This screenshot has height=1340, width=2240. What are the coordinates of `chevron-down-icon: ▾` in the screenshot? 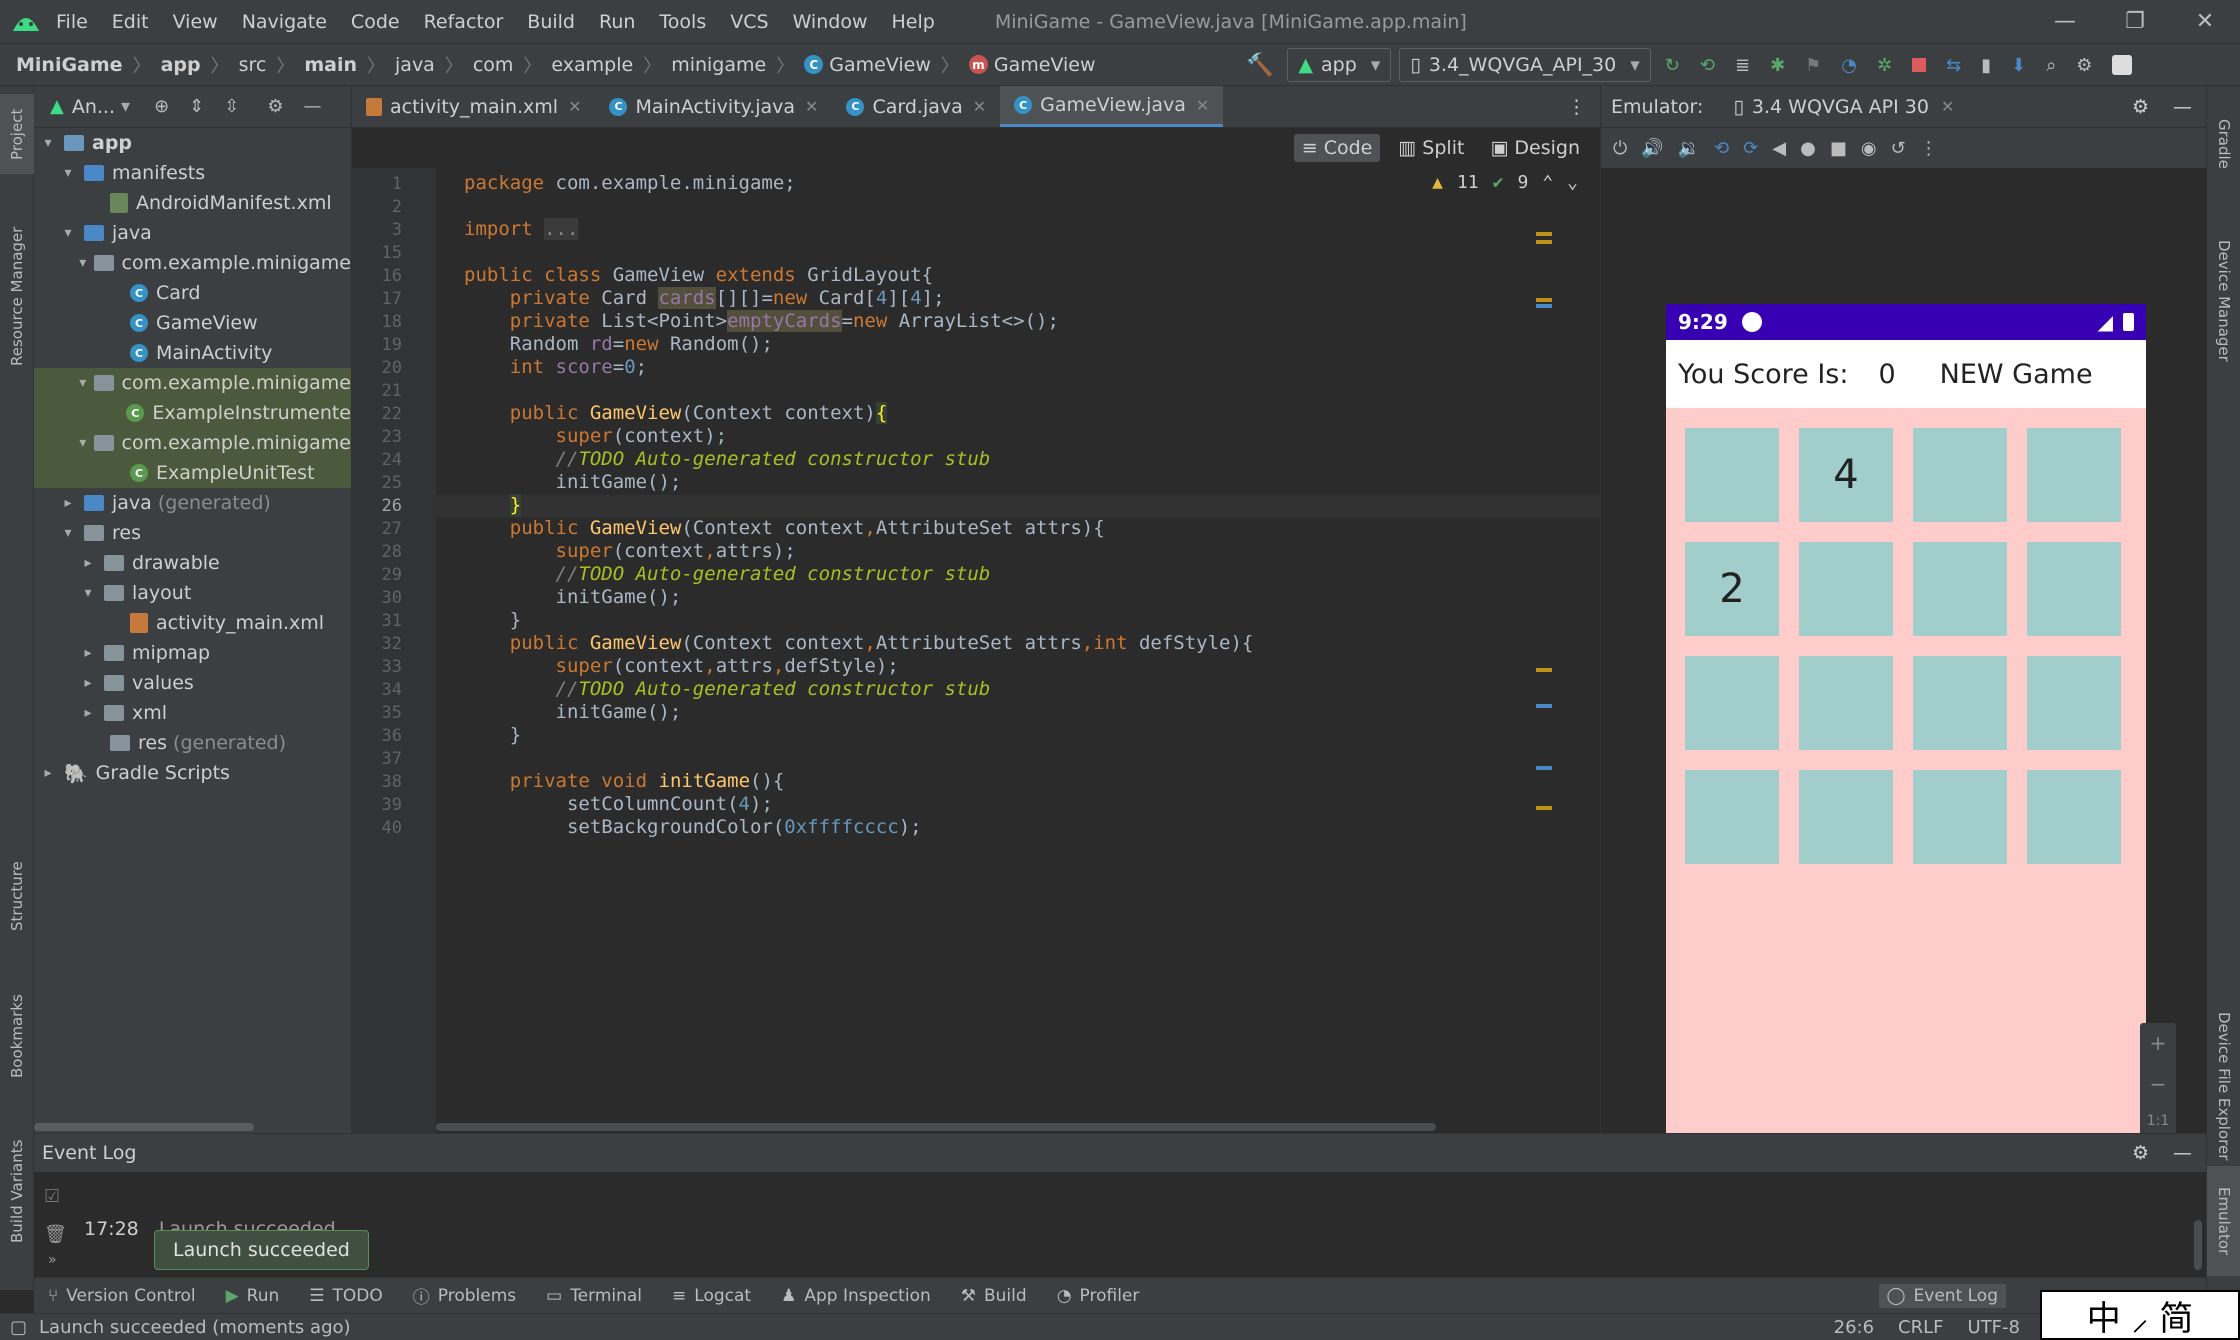 It's located at (125, 106).